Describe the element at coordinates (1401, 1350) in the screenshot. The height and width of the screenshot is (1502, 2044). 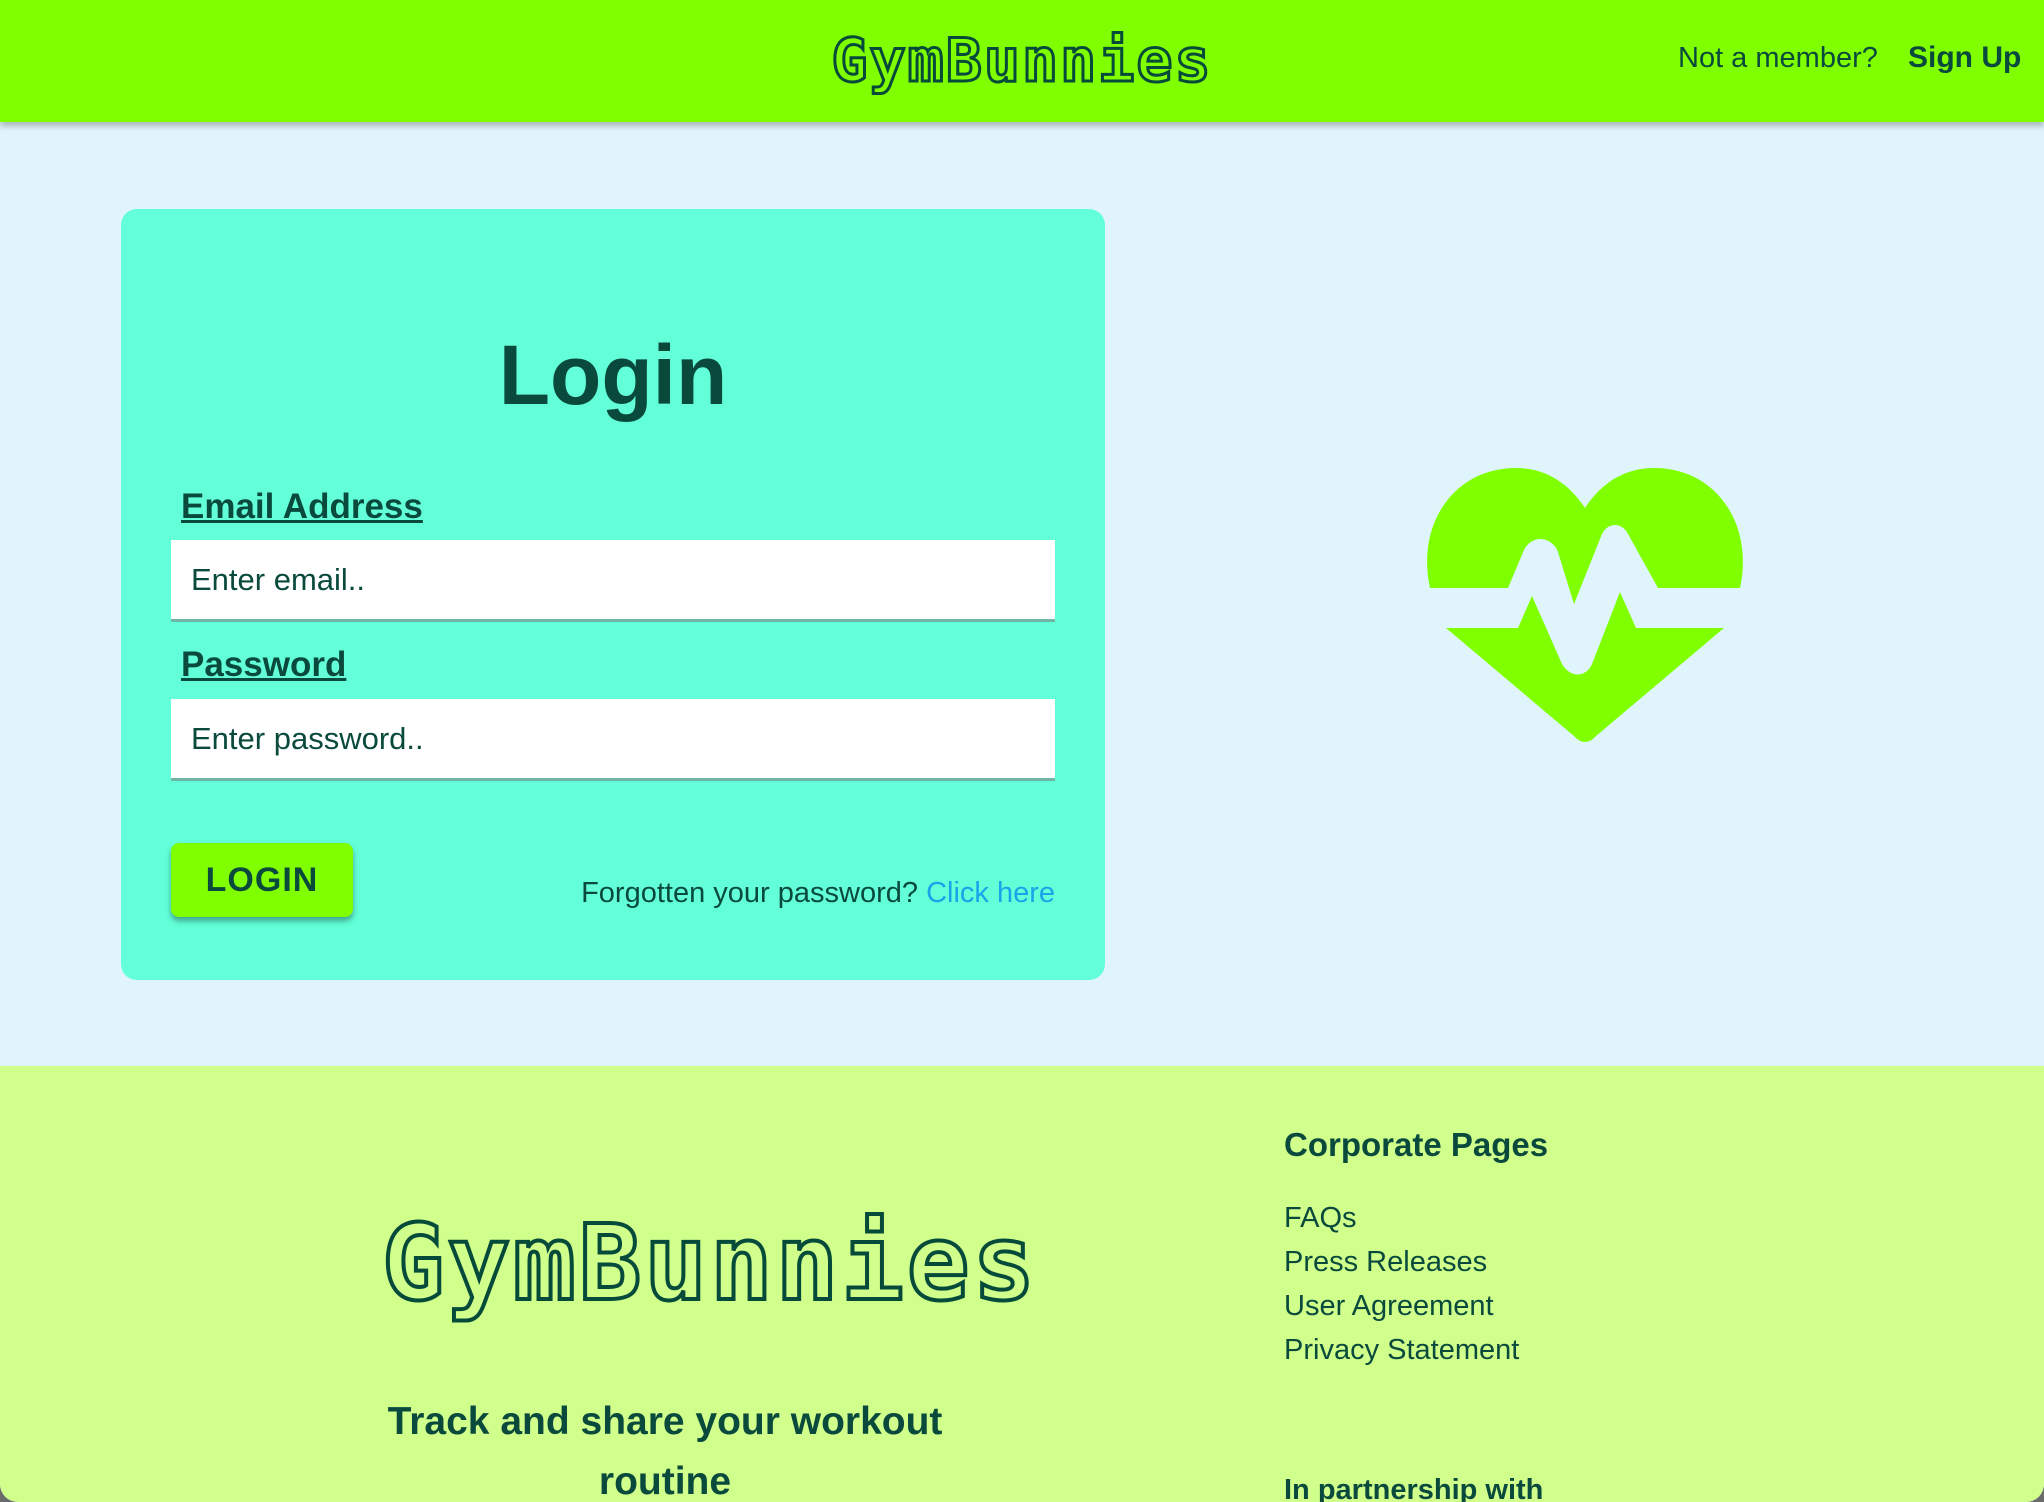
I see `footer-link-privacy-statement: Privacy Statement` at that location.